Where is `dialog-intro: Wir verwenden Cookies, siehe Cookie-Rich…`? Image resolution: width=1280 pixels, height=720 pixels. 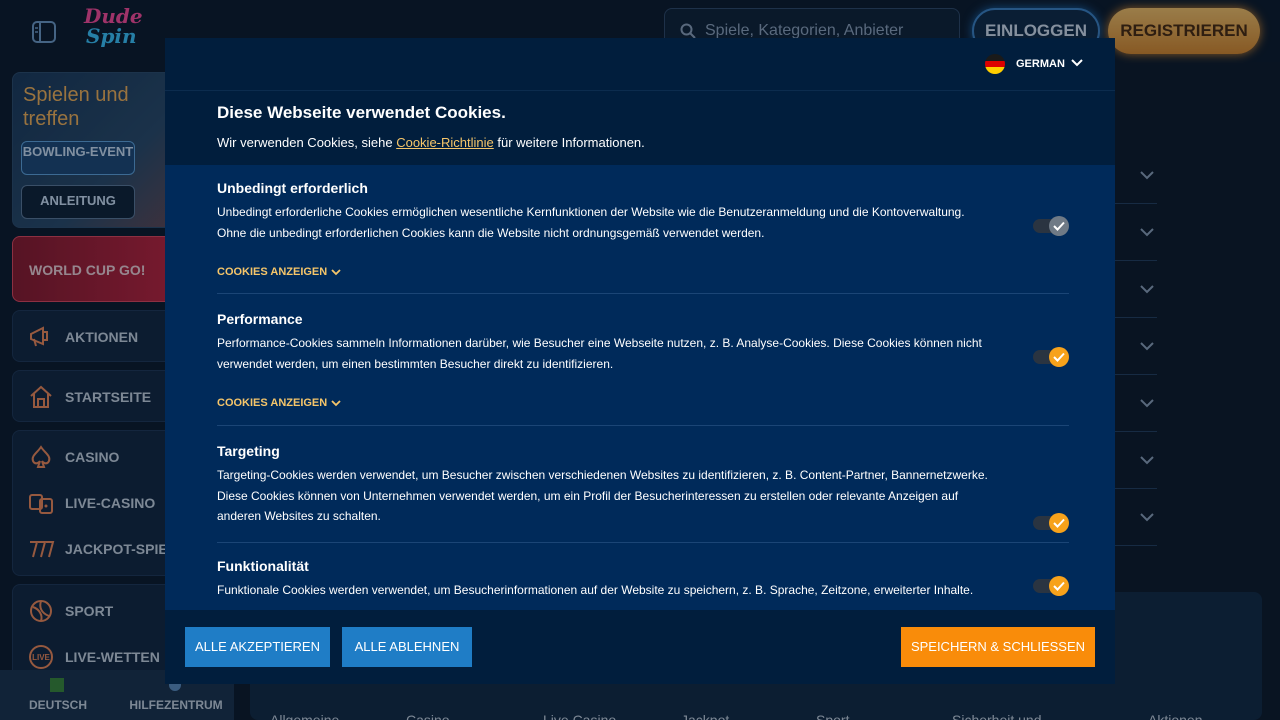 dialog-intro: Wir verwenden Cookies, siehe Cookie-Rich… is located at coordinates (431, 142).